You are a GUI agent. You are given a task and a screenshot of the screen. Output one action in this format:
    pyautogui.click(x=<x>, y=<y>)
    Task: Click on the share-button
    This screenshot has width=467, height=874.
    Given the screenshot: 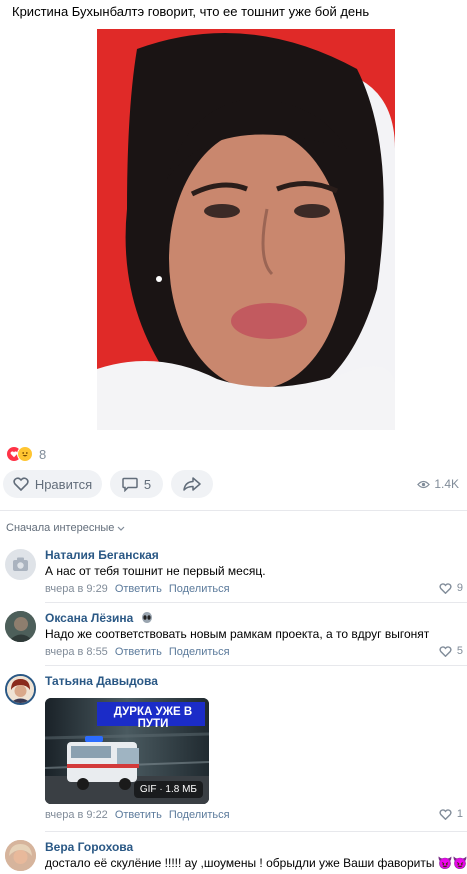 What is the action you would take?
    pyautogui.click(x=192, y=484)
    